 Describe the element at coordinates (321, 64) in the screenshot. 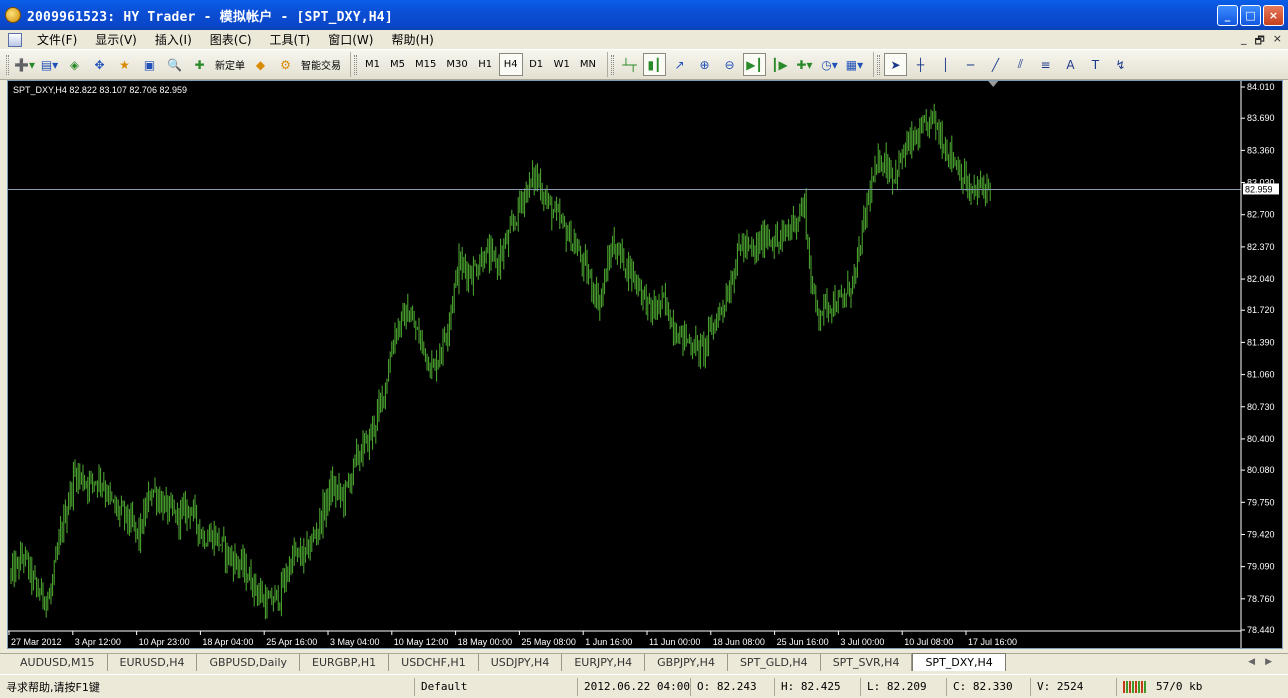

I see `expert-advisors-button: 智能交易` at that location.